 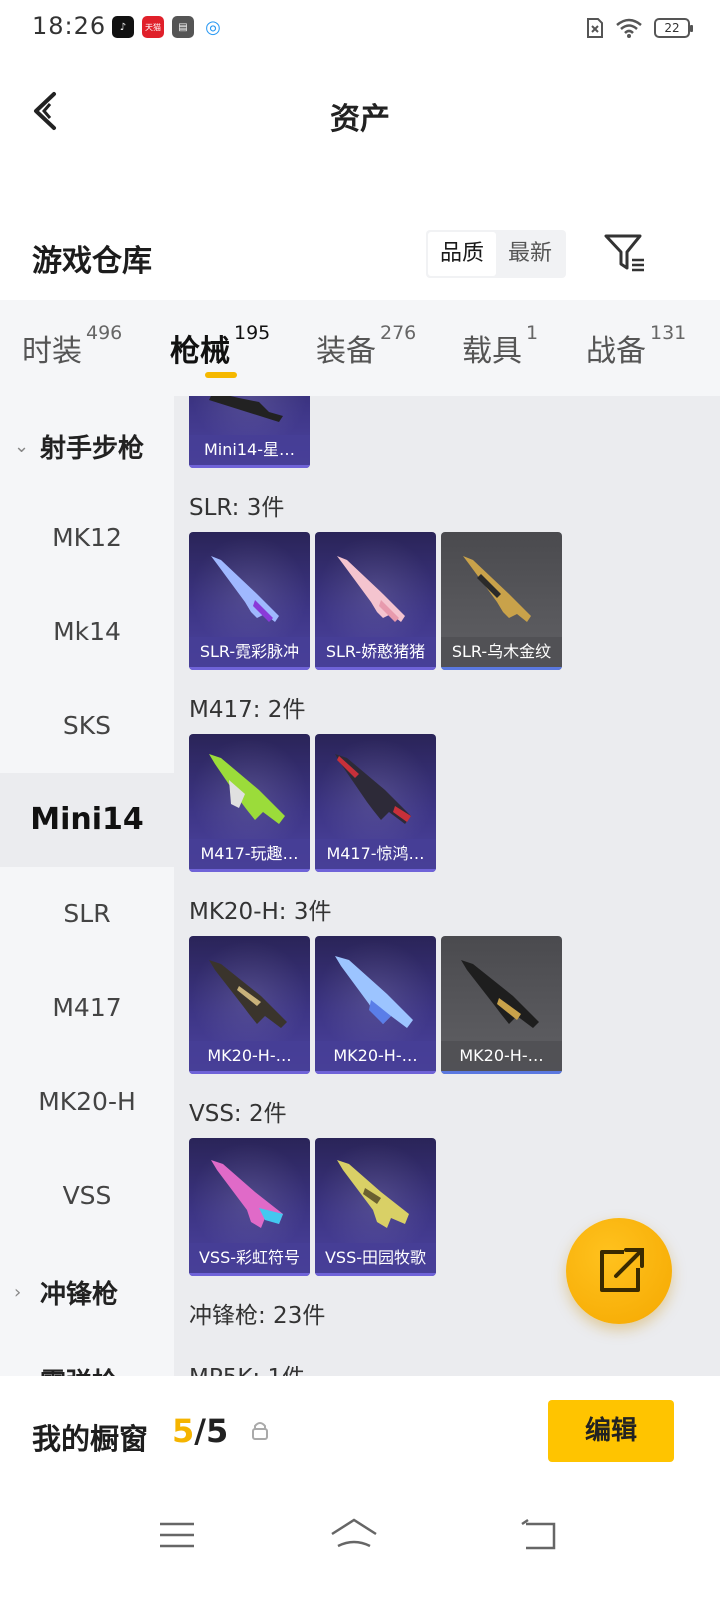 I want to click on home-icon, so click(x=354, y=1535).